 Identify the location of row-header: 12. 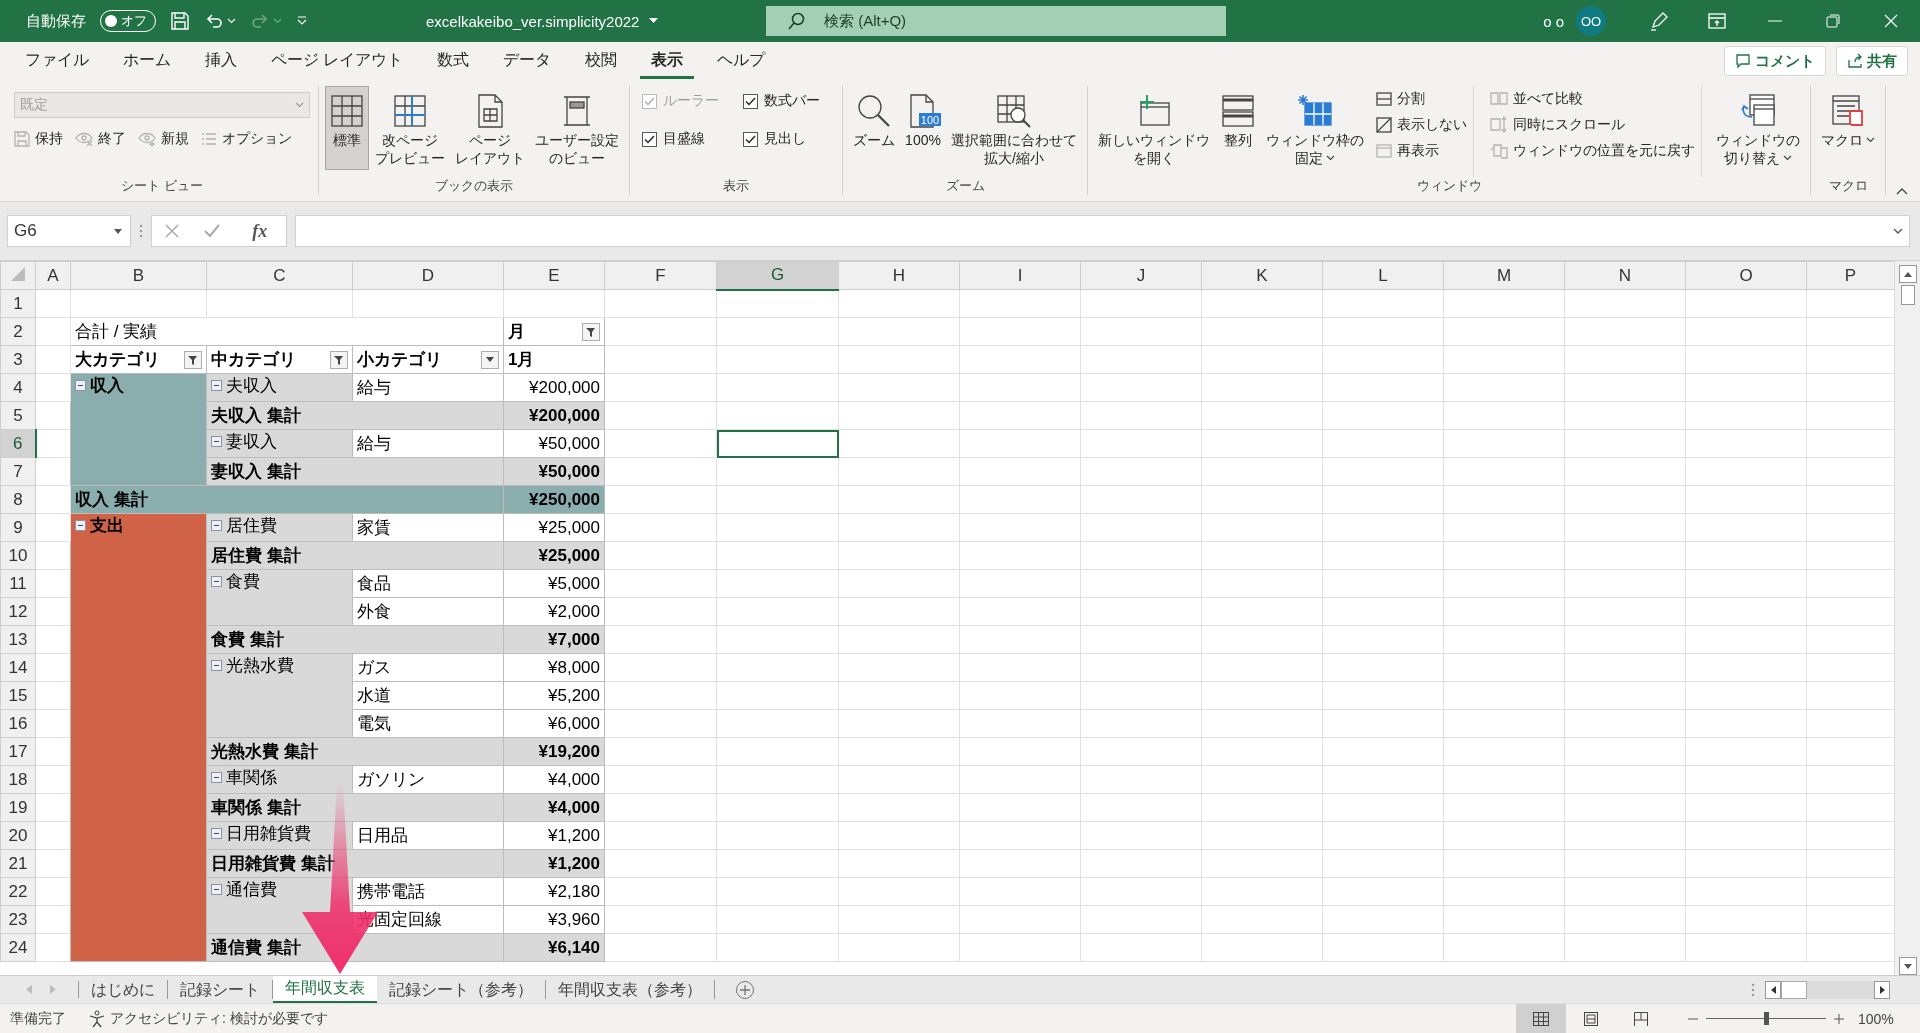
(18, 611).